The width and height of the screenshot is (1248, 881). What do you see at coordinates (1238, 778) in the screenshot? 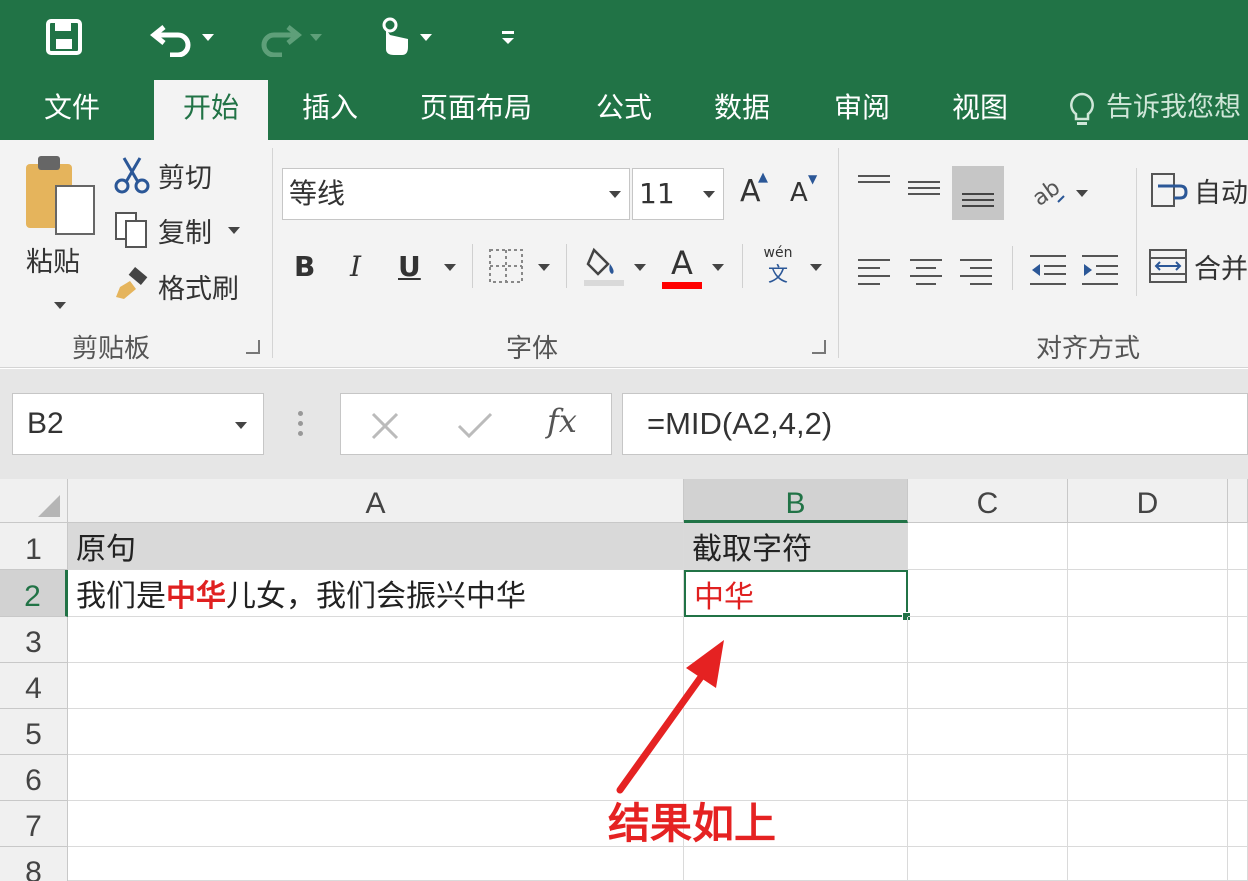
I see `cell-e6` at bounding box center [1238, 778].